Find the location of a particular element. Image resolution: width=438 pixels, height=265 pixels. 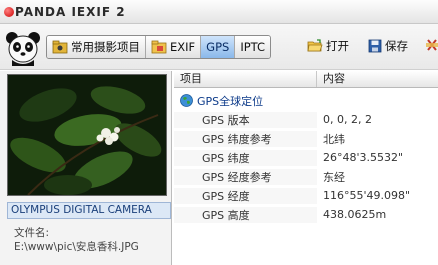

value-cell: 北纬 is located at coordinates (334, 139).